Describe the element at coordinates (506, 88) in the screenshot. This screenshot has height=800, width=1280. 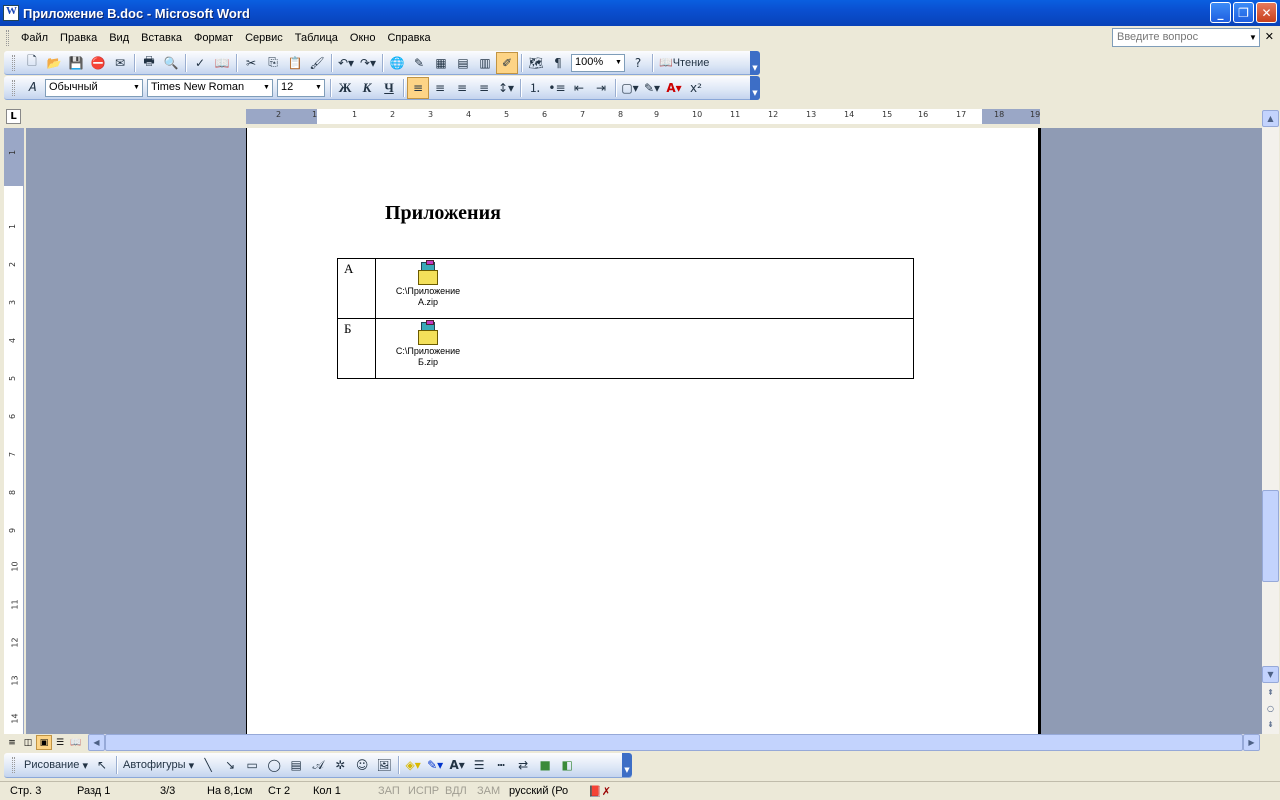
I see `line-spacing-icon: ↕▾` at that location.